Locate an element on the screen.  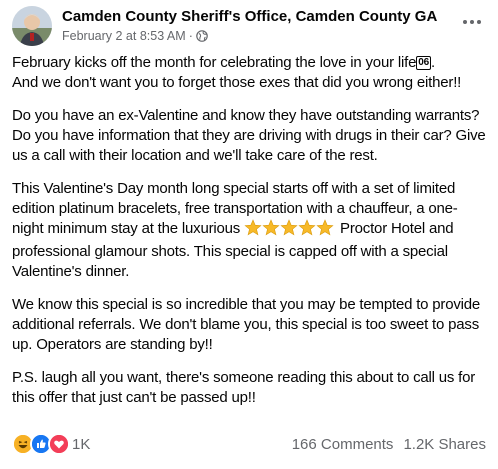
more-horizontal-icon is located at coordinates (472, 22).